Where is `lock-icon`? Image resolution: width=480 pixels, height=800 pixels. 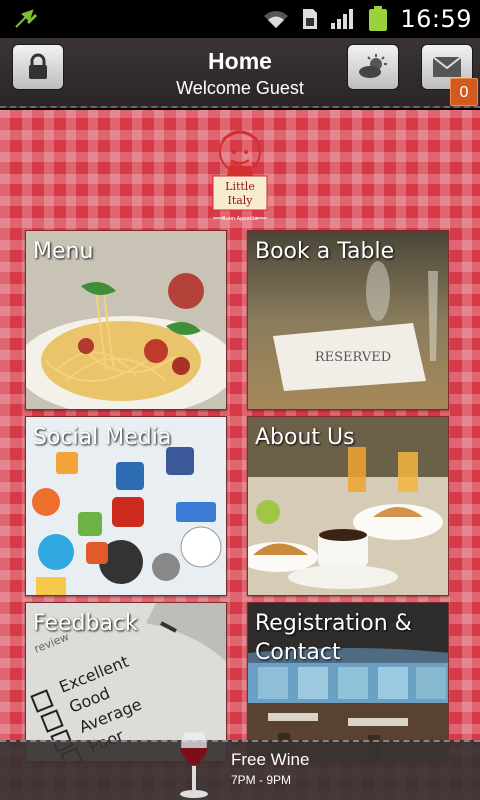
lock-icon is located at coordinates (38, 66).